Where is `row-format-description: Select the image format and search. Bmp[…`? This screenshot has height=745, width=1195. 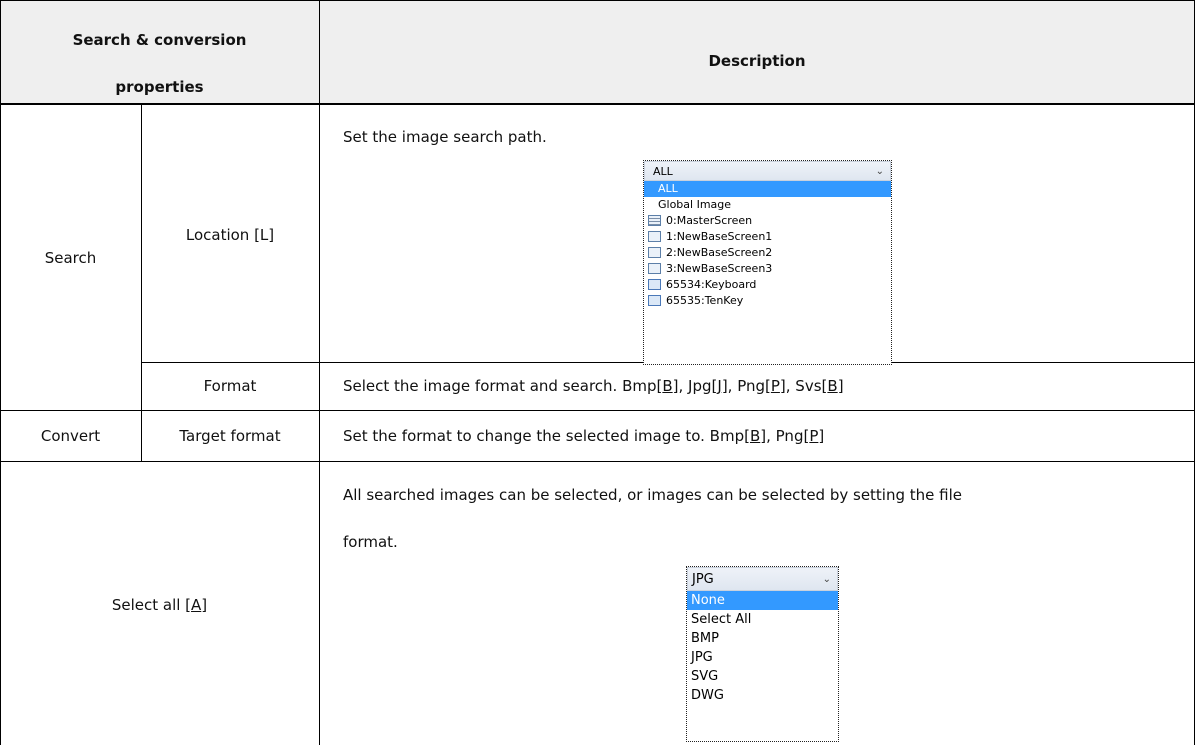
row-format-description: Select the image format and search. Bmp[… is located at coordinates (593, 386).